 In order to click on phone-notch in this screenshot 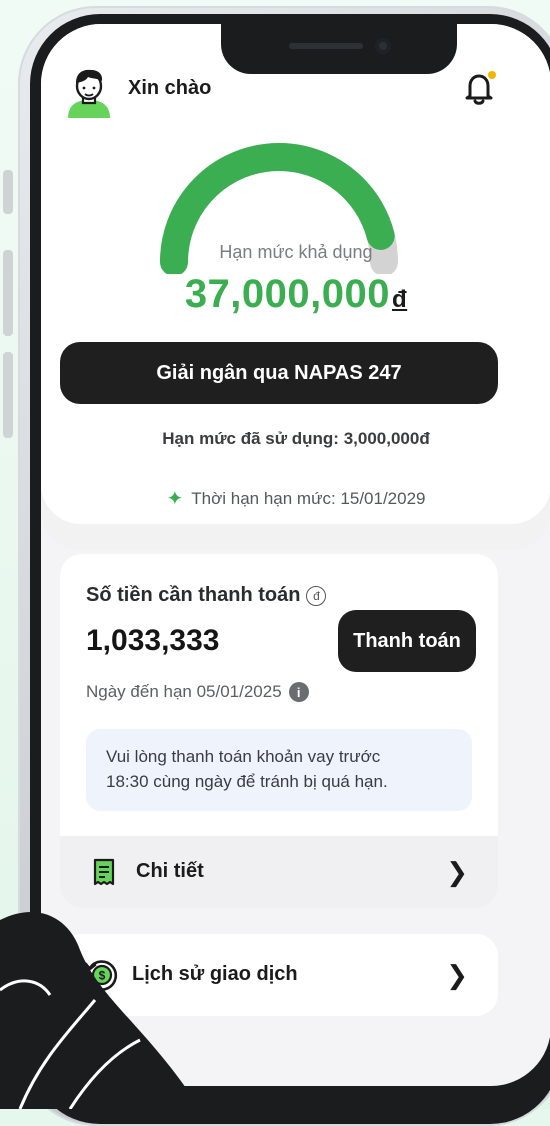, I will do `click(339, 49)`.